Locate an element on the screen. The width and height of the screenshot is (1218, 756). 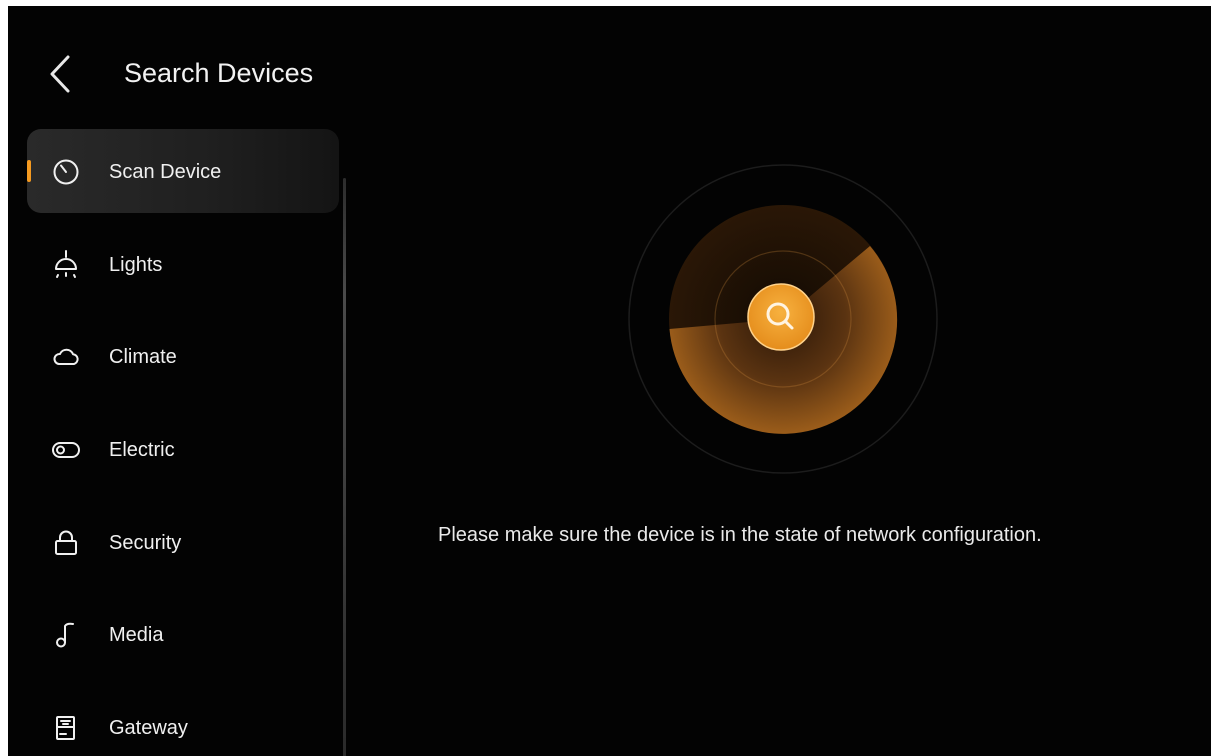
sidebar-item-security: Security is located at coordinates (183, 542).